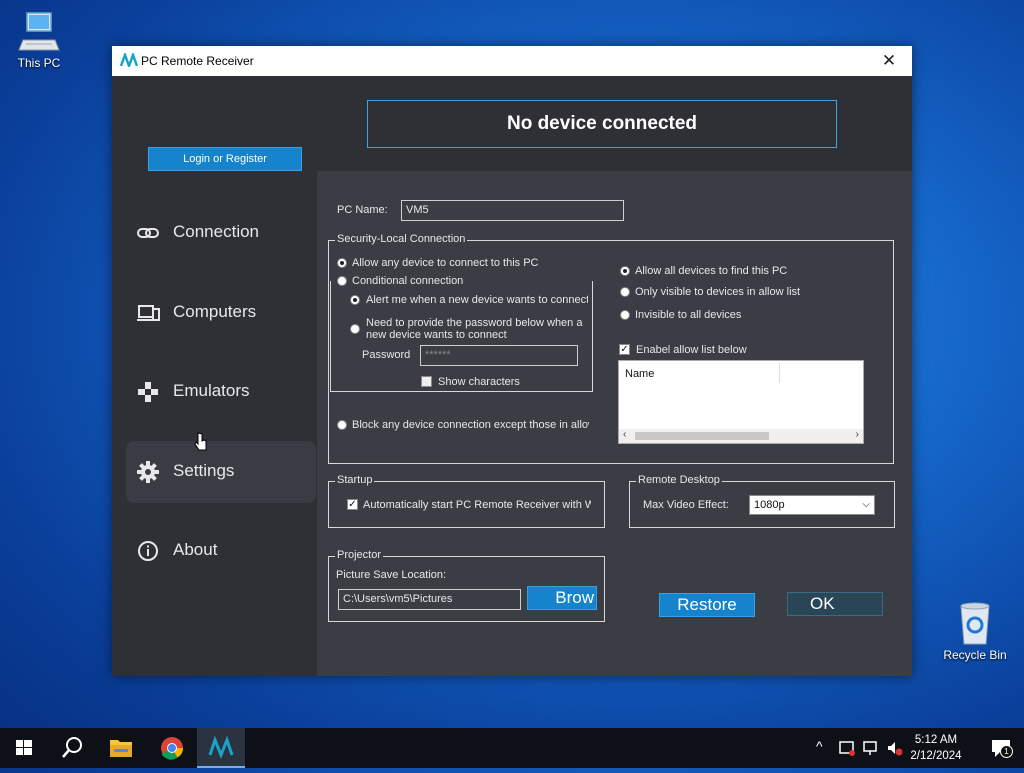 The height and width of the screenshot is (773, 1024). I want to click on enable-allow-list-checkbox: ✓, so click(624, 349).